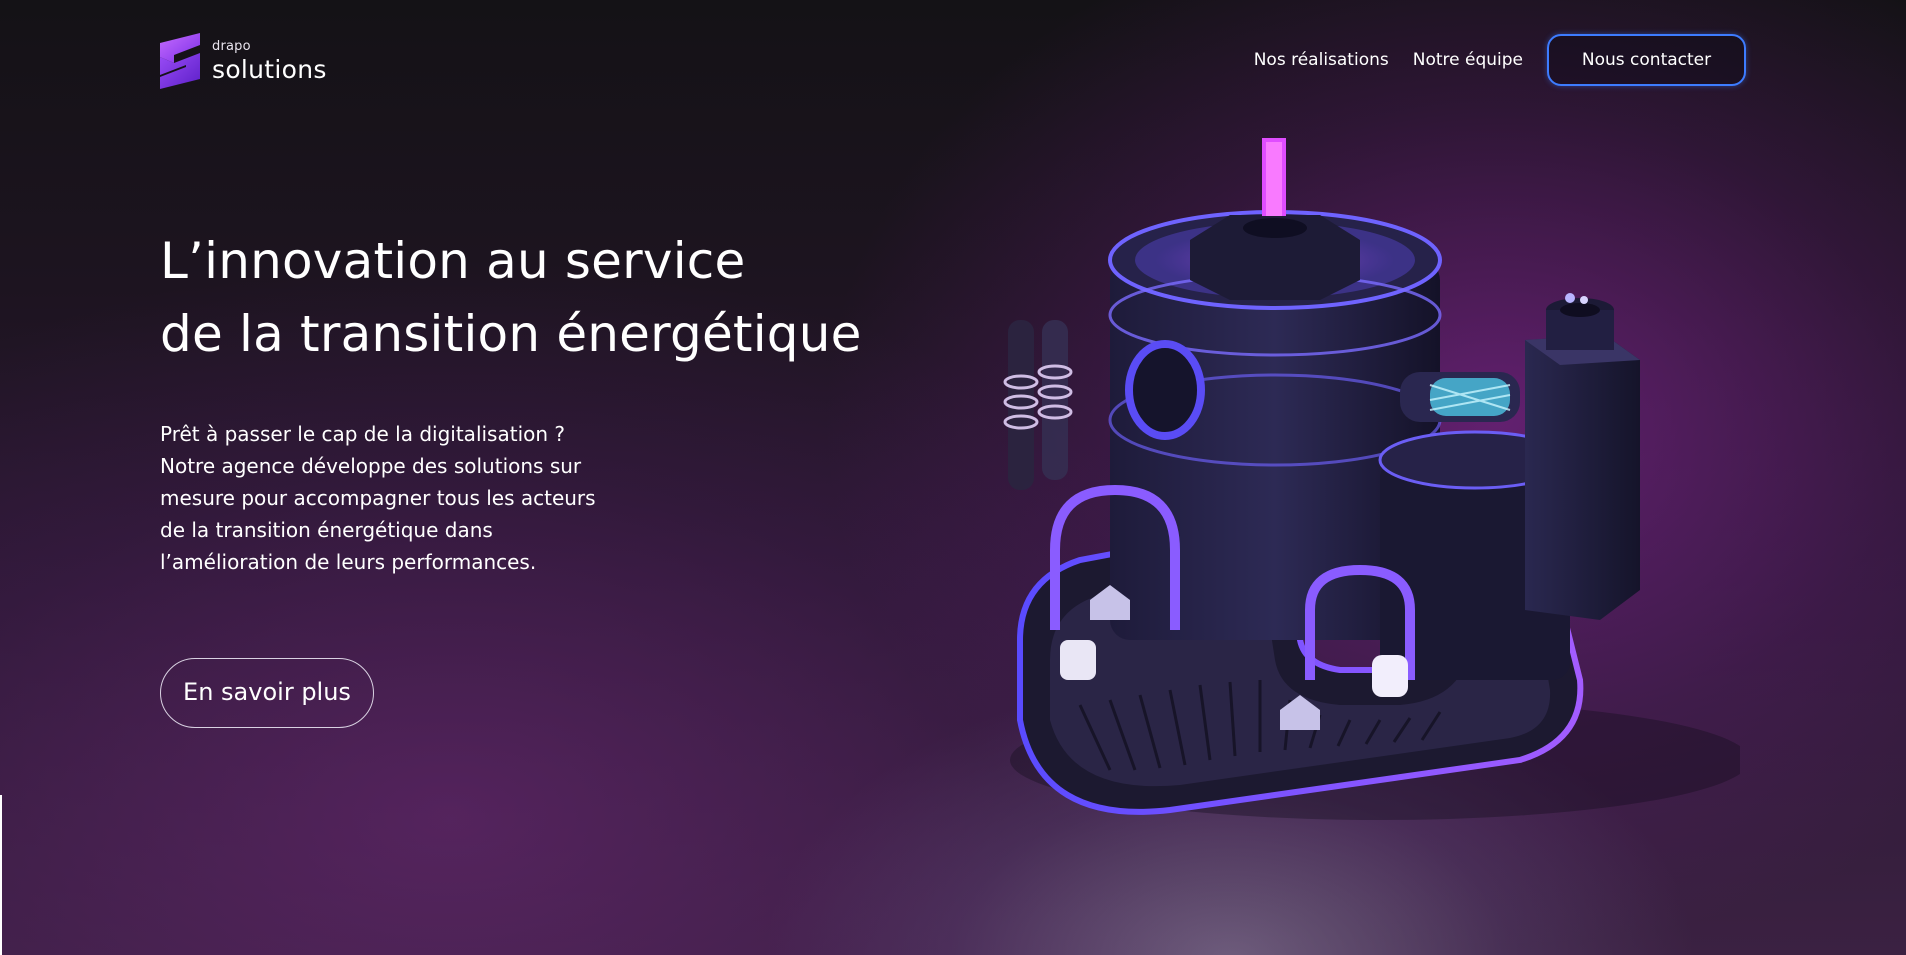 The height and width of the screenshot is (955, 1906). Describe the element at coordinates (180, 61) in the screenshot. I see `drapo-s-logo-icon` at that location.